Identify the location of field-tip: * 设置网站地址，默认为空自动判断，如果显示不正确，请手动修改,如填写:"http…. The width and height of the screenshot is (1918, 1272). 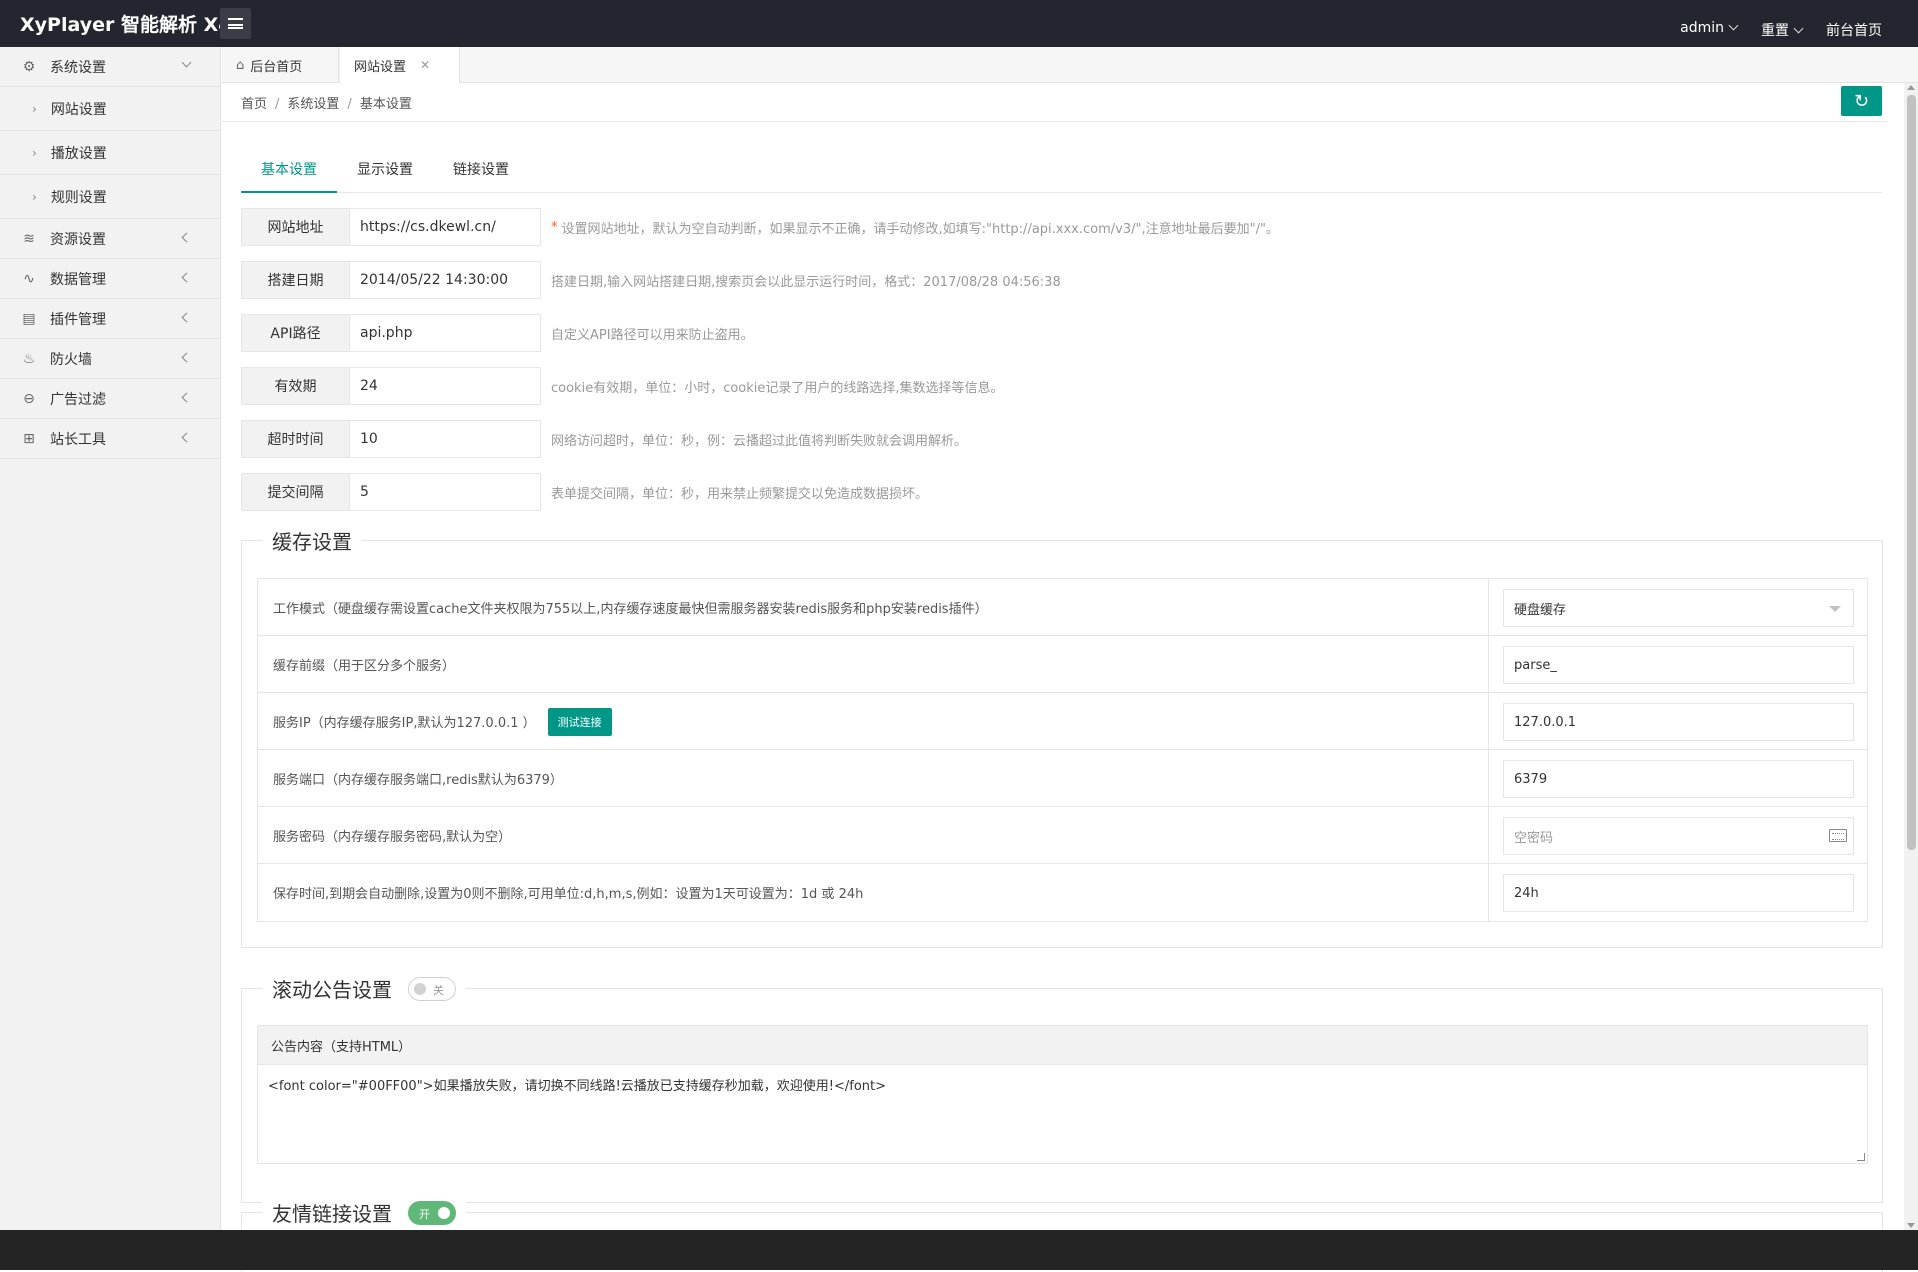
(915, 228).